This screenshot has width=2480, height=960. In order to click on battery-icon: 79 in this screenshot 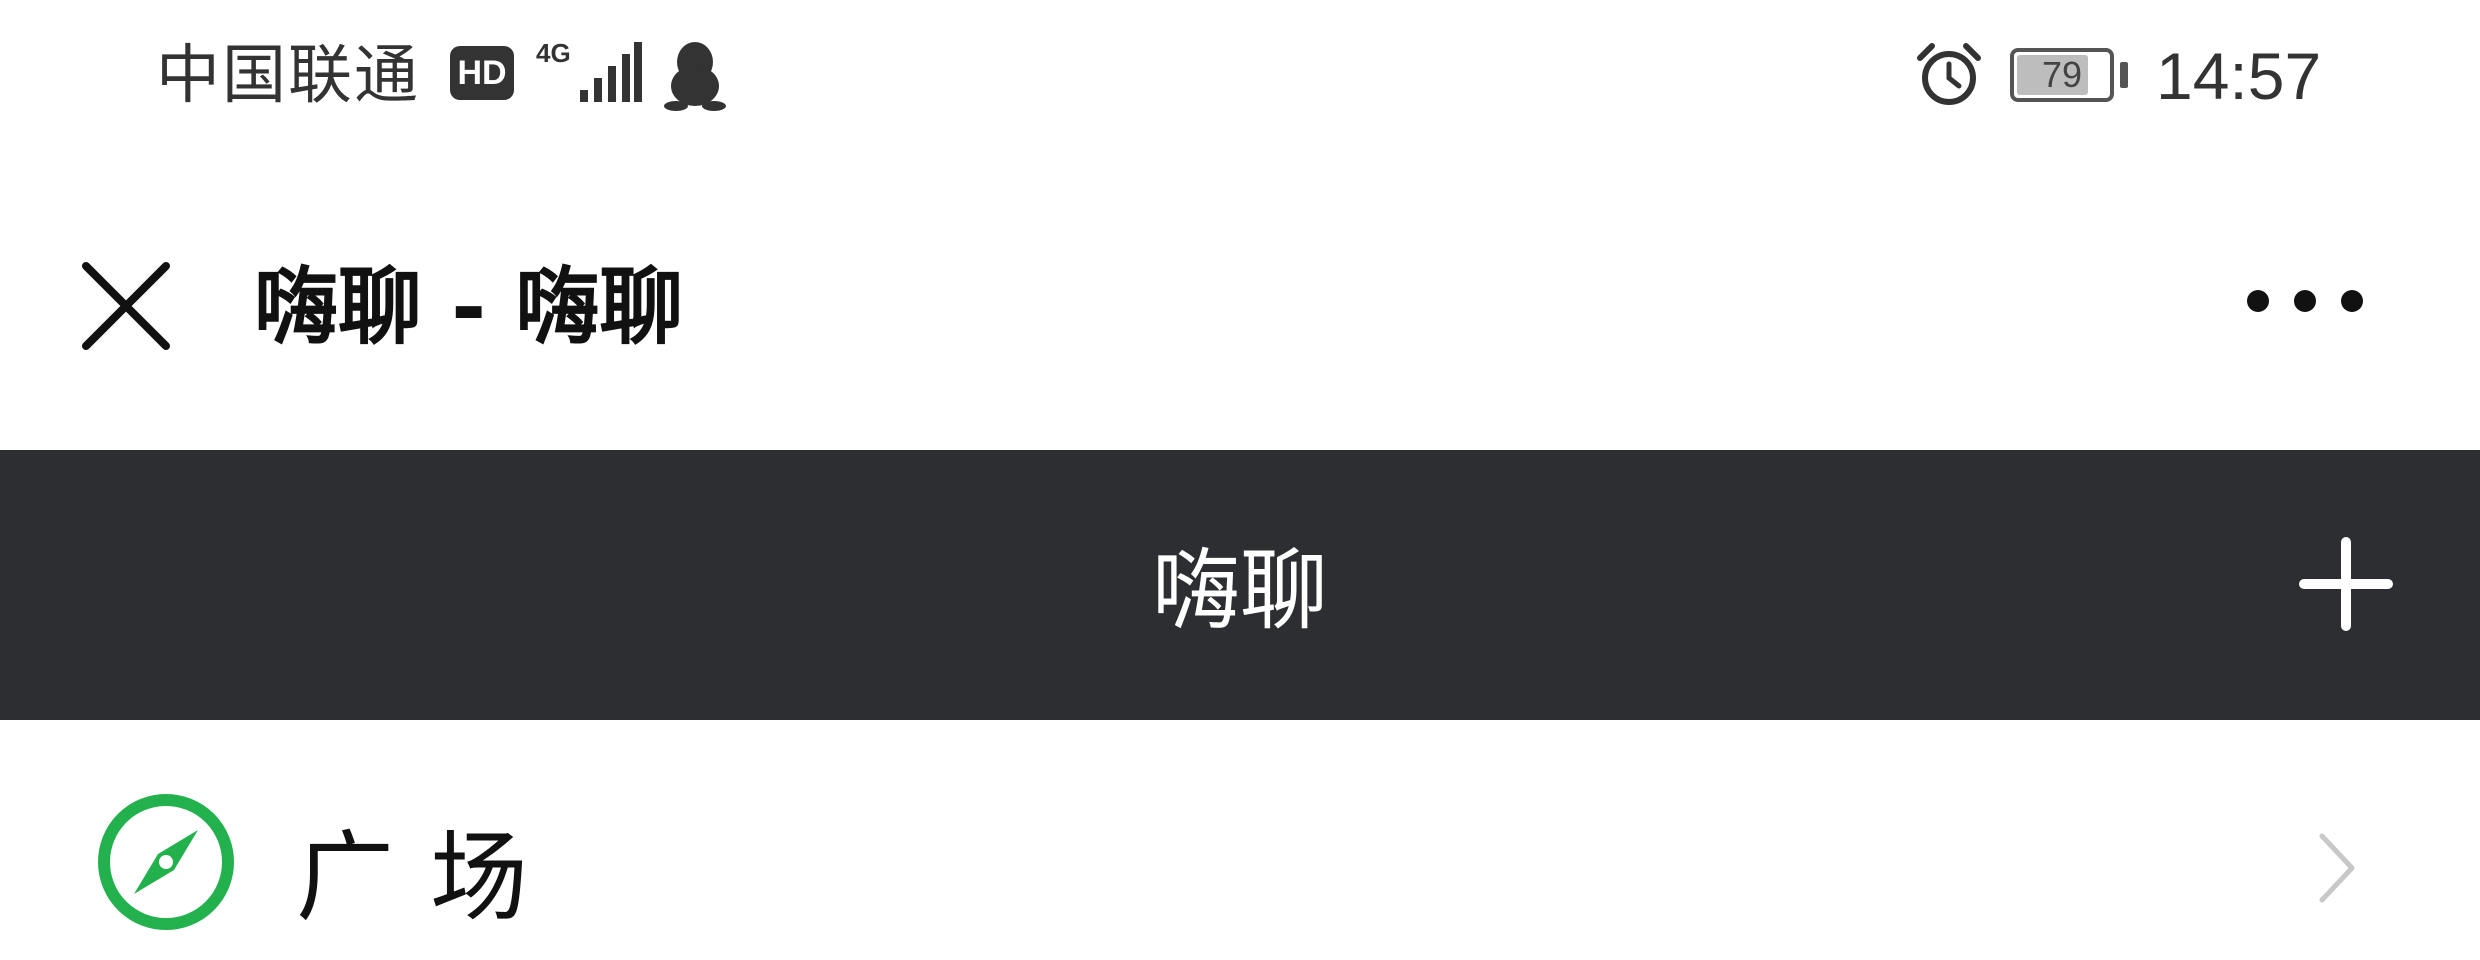, I will do `click(2062, 75)`.